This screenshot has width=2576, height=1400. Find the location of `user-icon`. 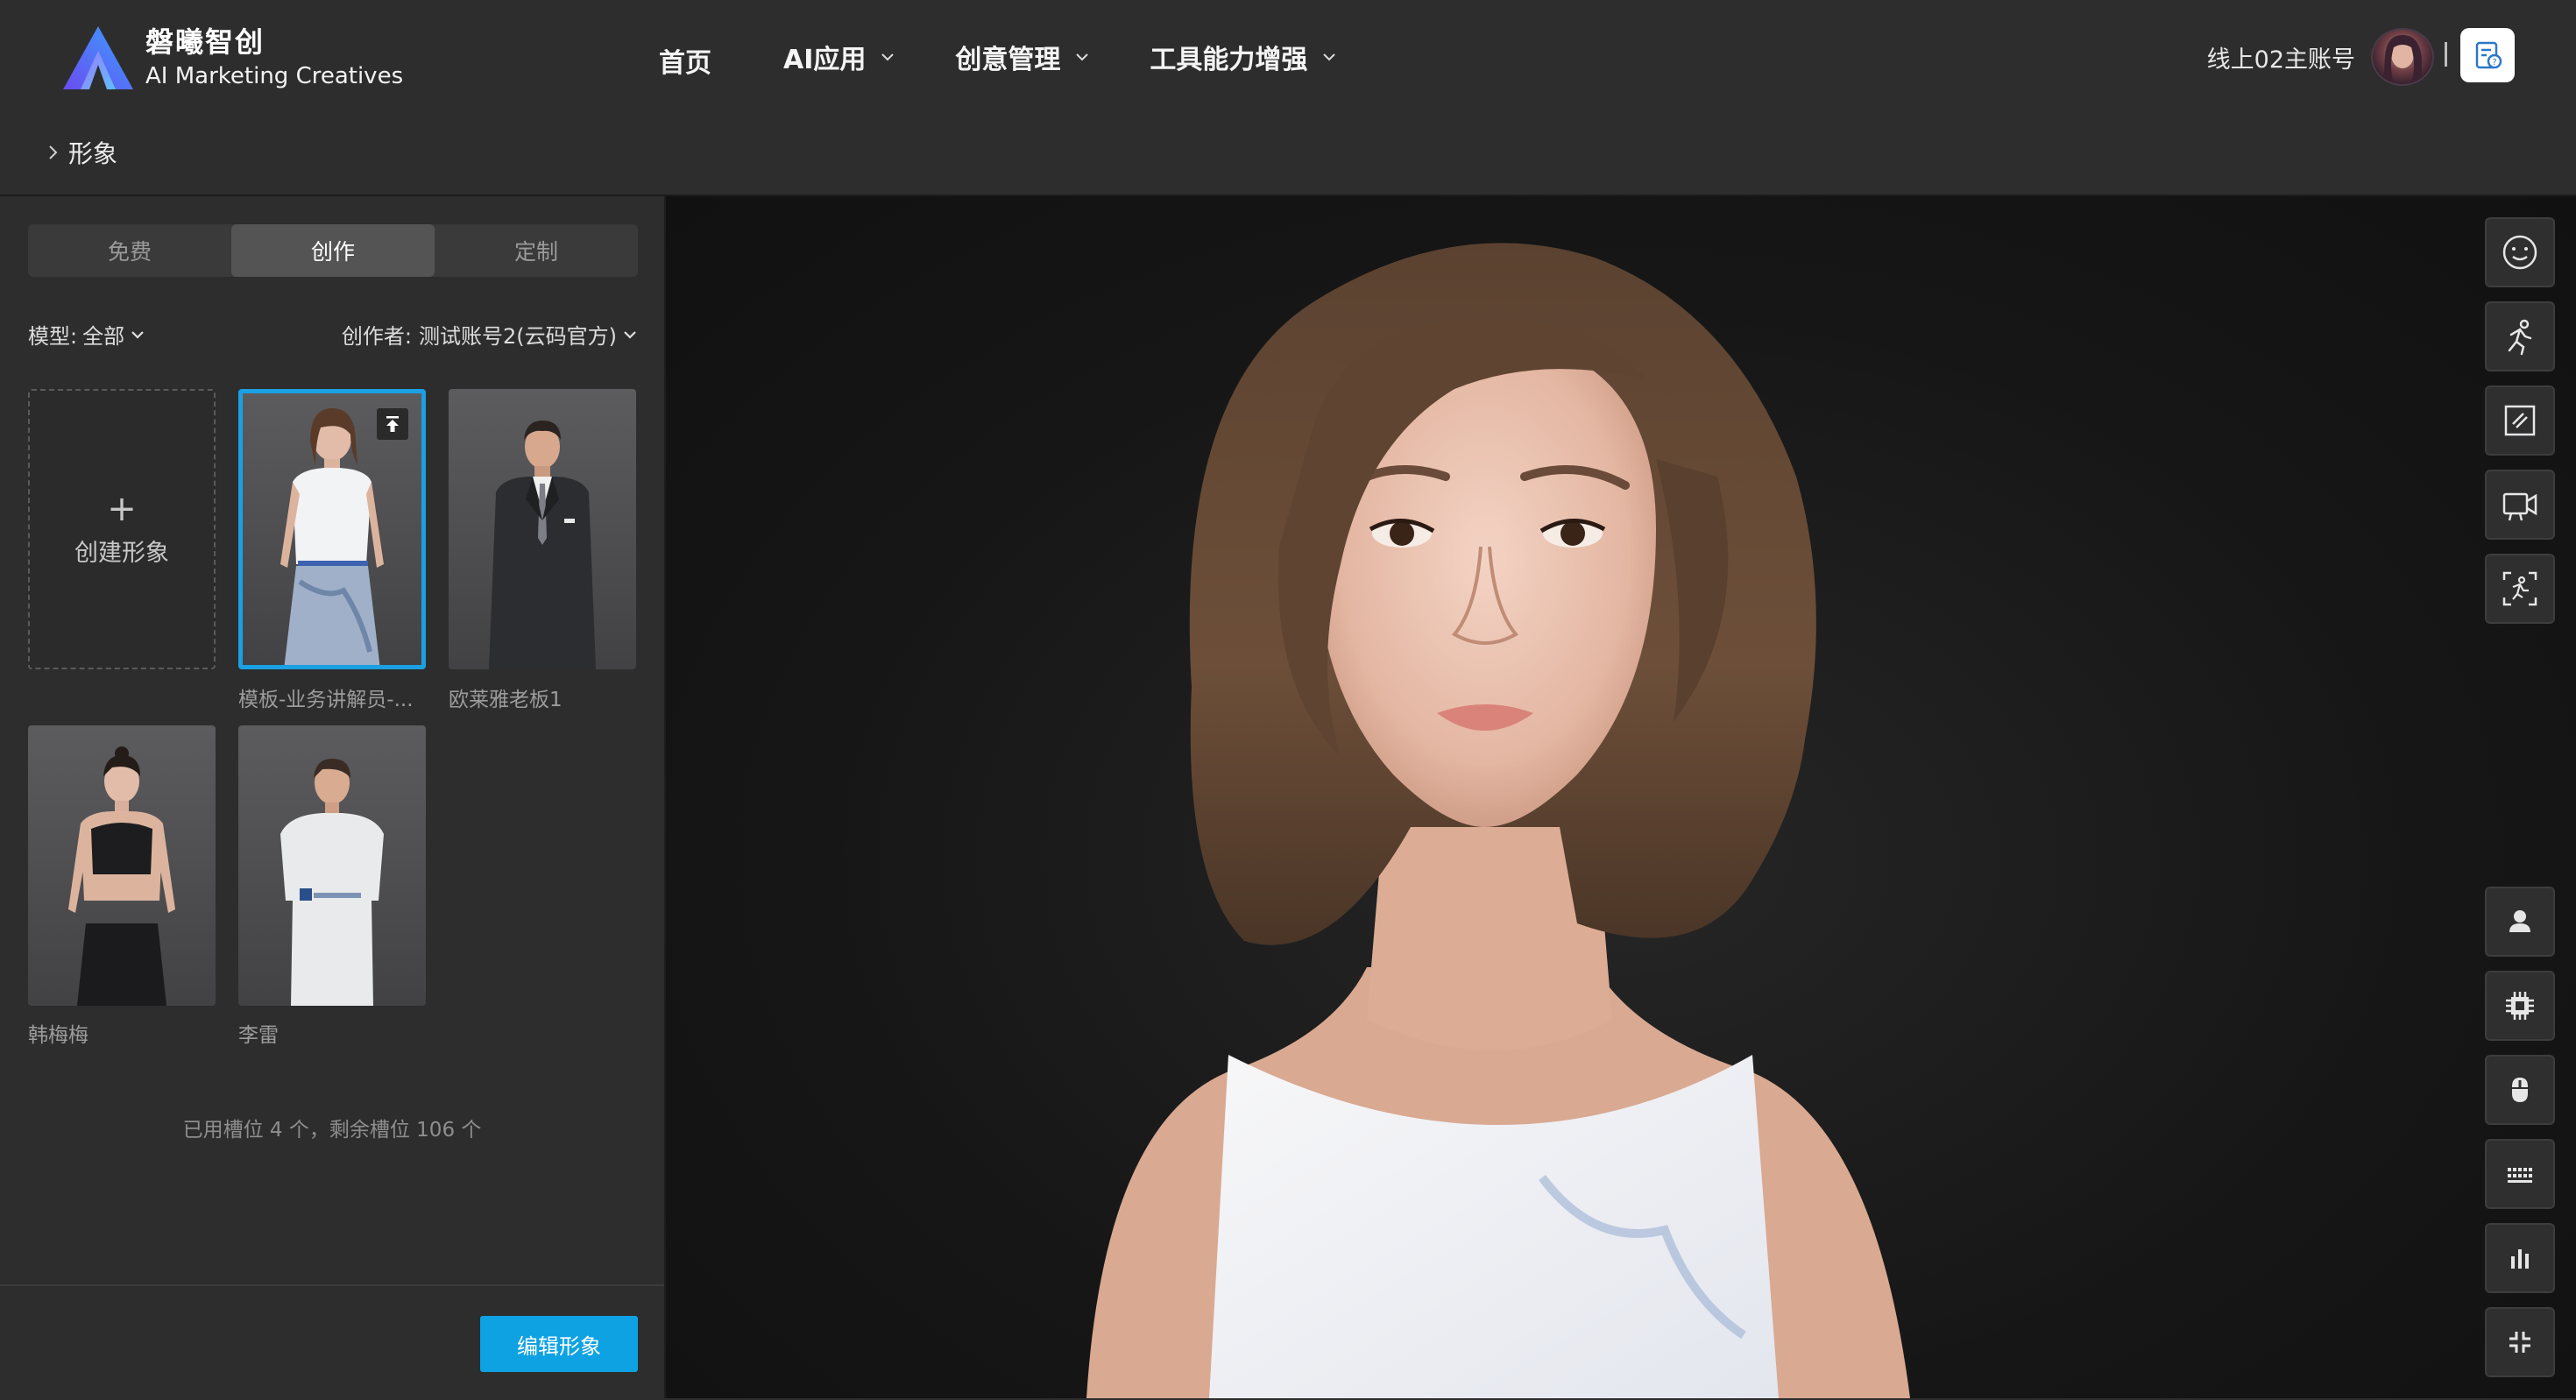

user-icon is located at coordinates (2519, 921).